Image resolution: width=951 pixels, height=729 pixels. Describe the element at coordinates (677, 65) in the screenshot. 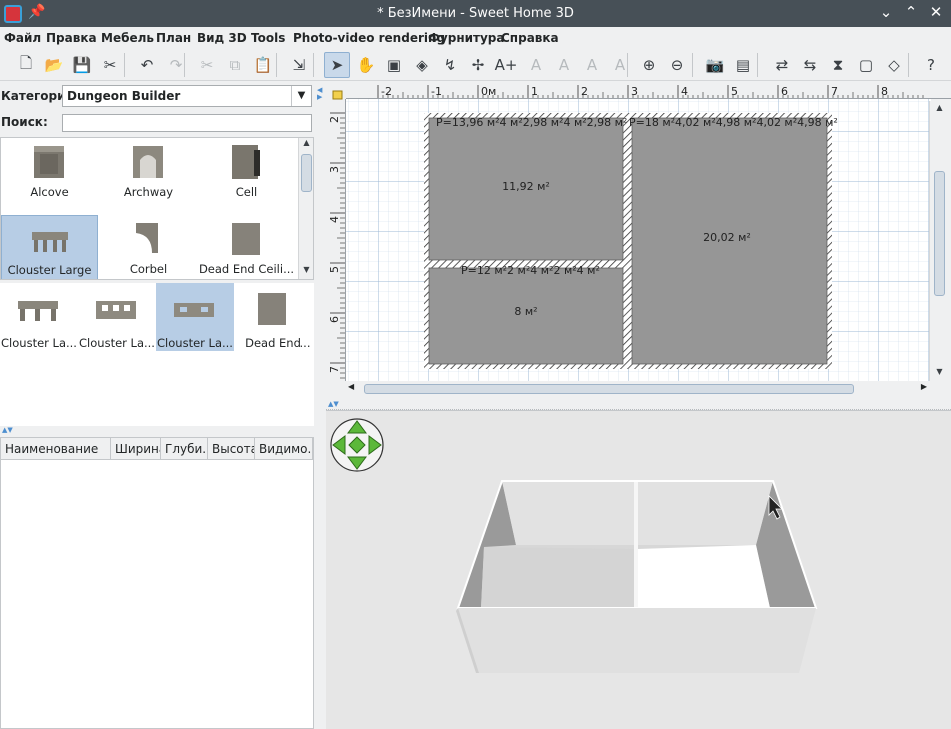

I see `zoom-out-button: ⊖` at that location.